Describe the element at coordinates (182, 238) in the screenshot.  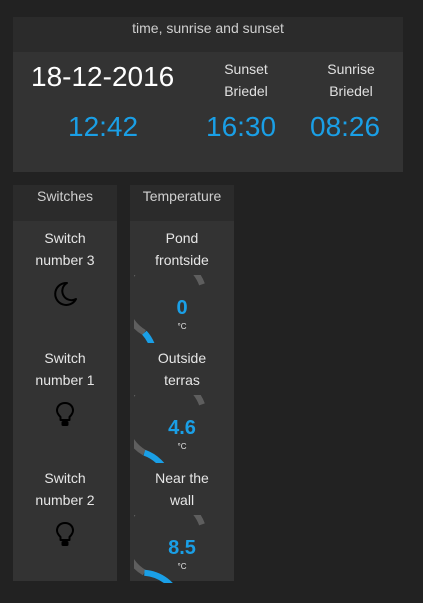
I see `temperature-label-line1: Pond` at that location.